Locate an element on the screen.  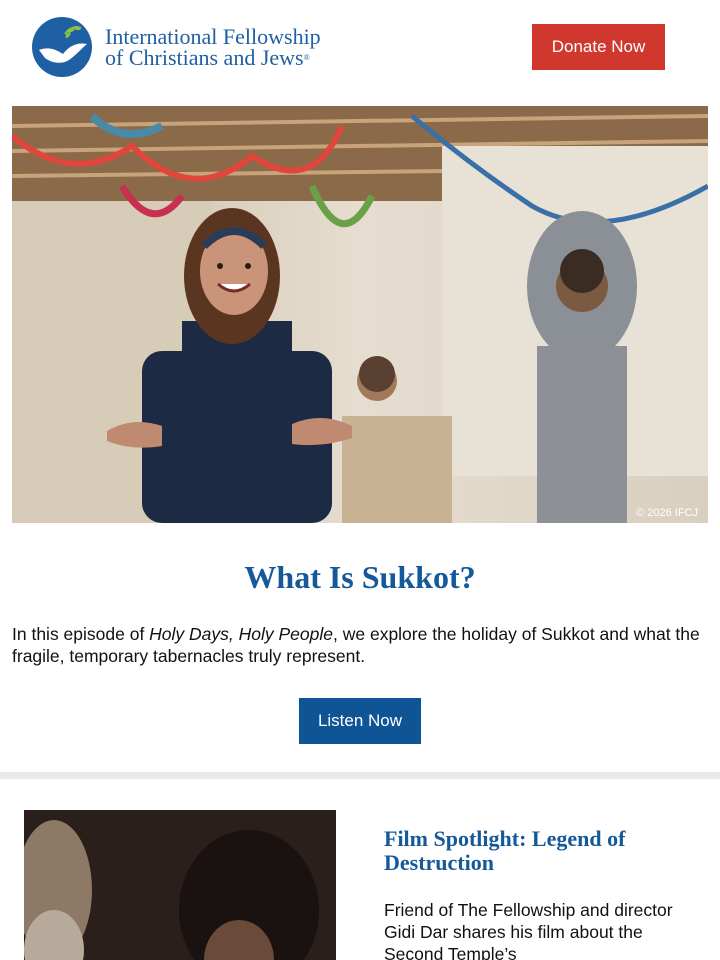
podcast-name: Holy Days, Holy People is located at coordinates (241, 634).